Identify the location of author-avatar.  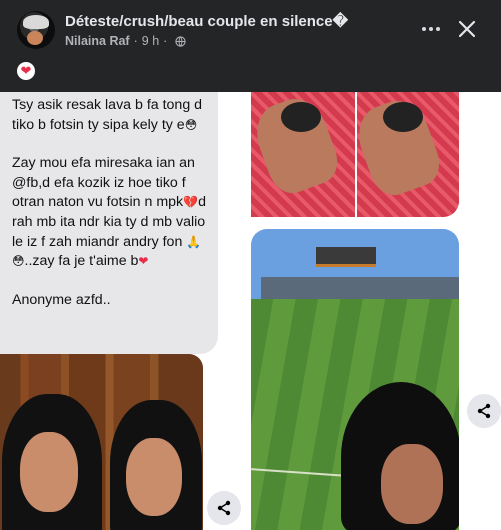
(36, 30).